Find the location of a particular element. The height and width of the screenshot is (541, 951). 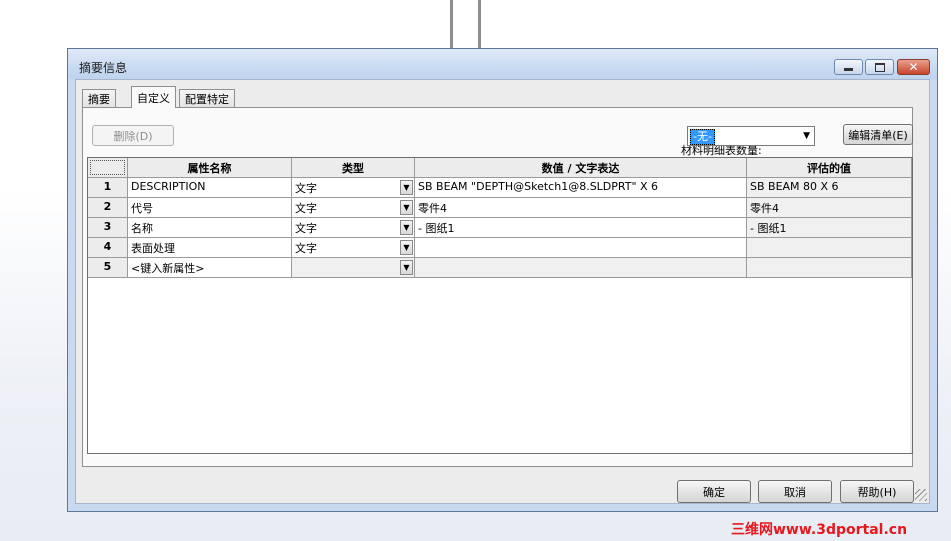

grid-scroll-edge is located at coordinates (911, 365).